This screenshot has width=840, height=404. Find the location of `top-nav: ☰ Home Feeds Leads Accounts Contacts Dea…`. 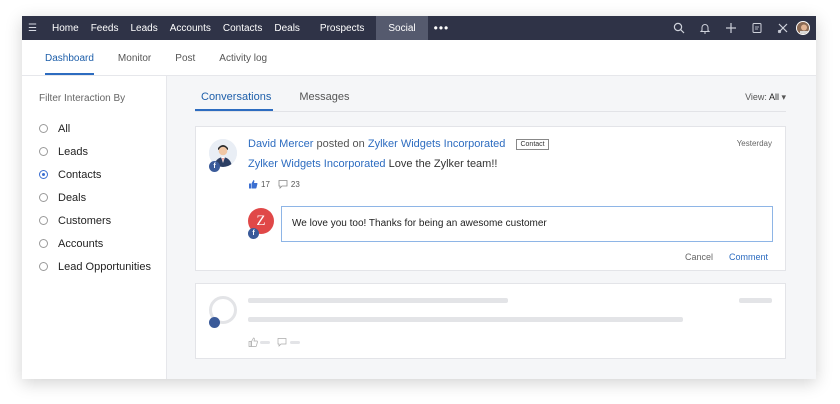

top-nav: ☰ Home Feeds Leads Accounts Contacts Dea… is located at coordinates (419, 28).